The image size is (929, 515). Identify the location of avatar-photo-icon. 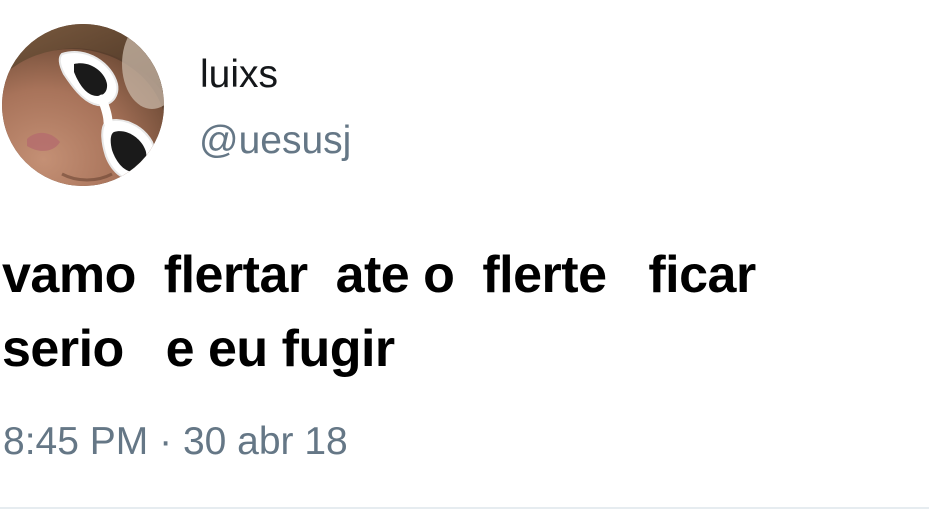
(83, 105).